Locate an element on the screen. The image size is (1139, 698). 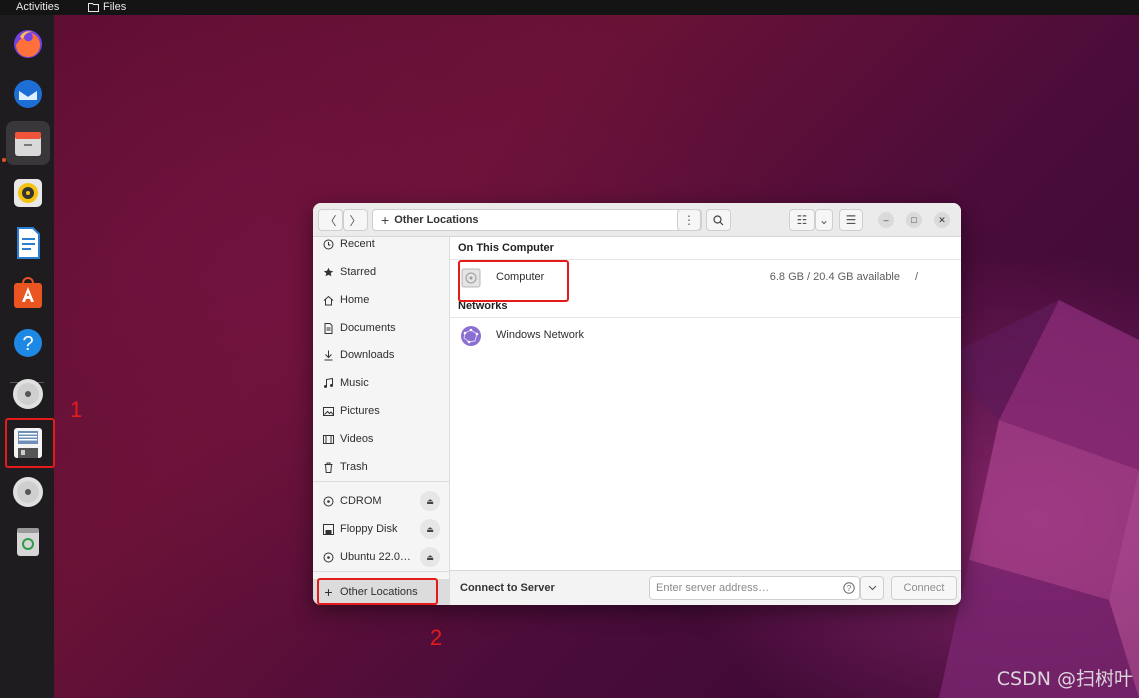
list-view-icon: ☷ is located at coordinates (802, 220).